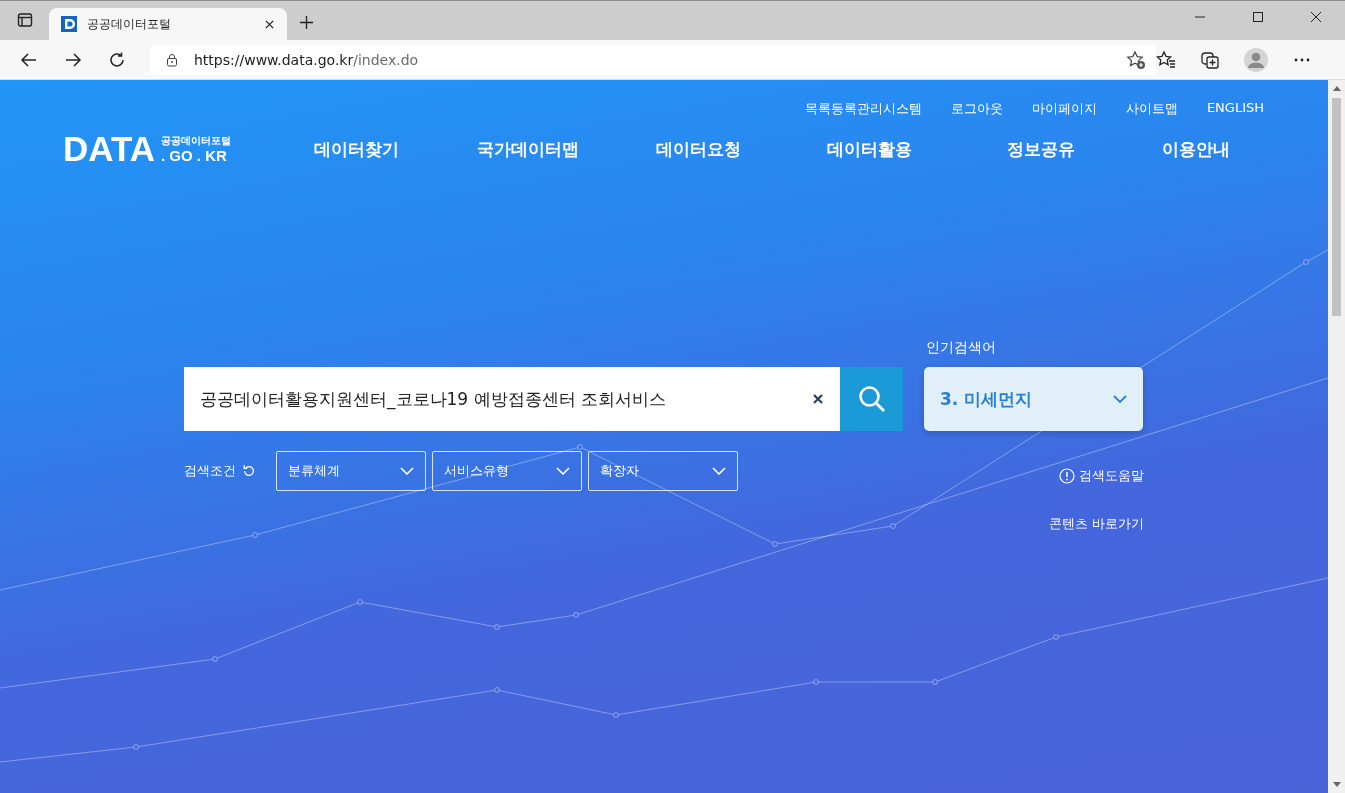  Describe the element at coordinates (249, 471) in the screenshot. I see `reset-icon` at that location.